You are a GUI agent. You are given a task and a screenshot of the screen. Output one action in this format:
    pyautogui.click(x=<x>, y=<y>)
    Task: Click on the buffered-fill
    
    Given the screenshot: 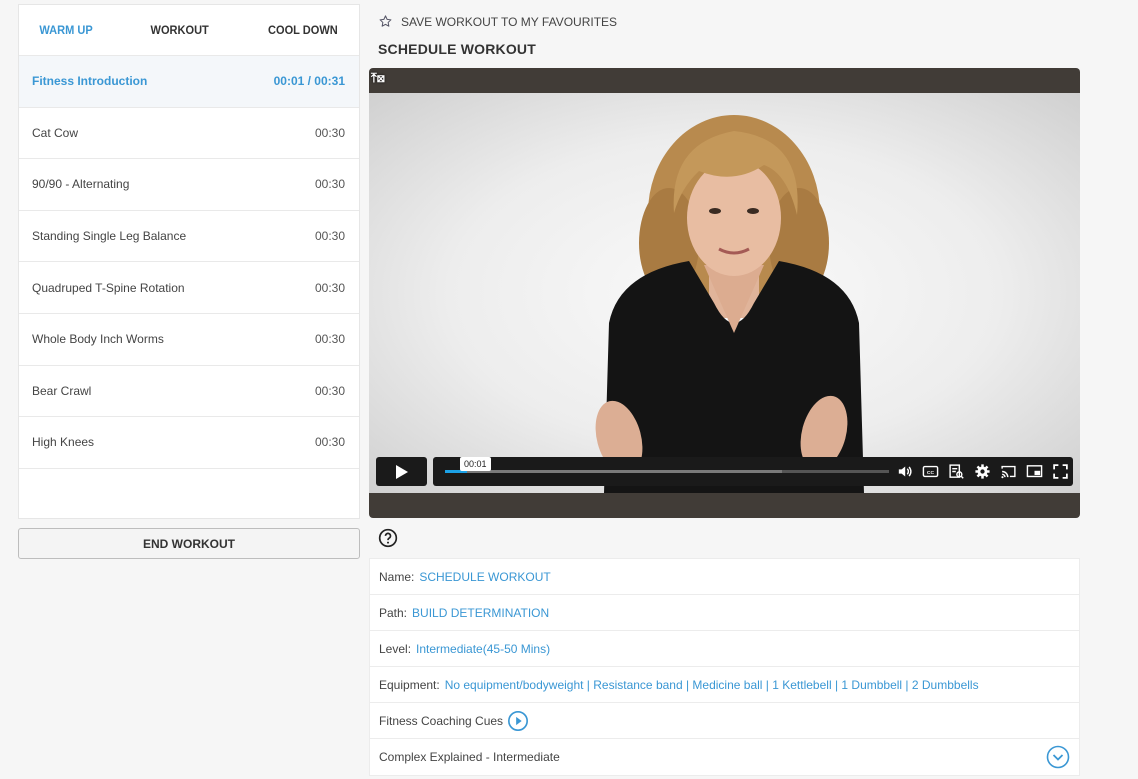 What is the action you would take?
    pyautogui.click(x=614, y=471)
    